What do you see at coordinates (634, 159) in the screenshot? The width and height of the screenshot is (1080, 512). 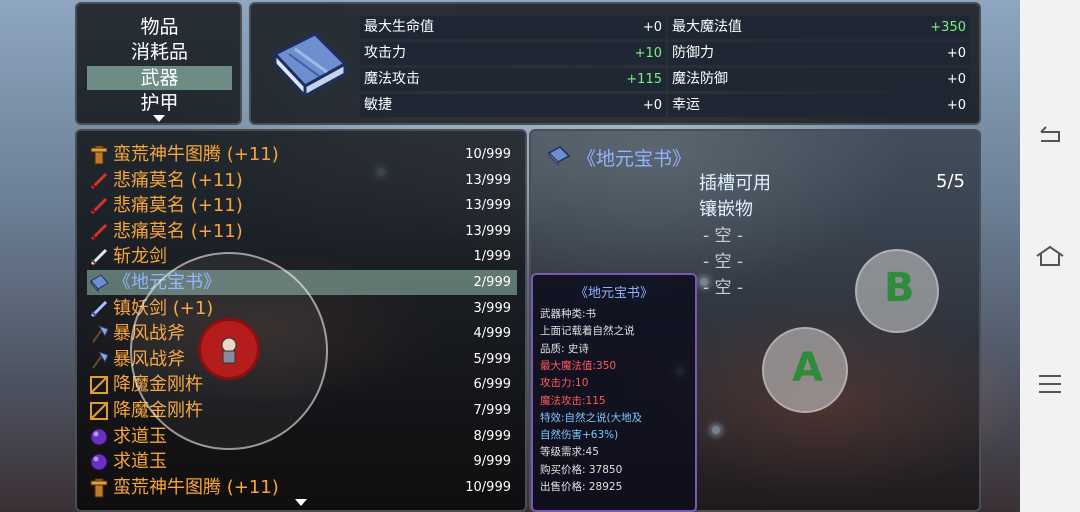 I see `detail-title: 《地元宝书》` at bounding box center [634, 159].